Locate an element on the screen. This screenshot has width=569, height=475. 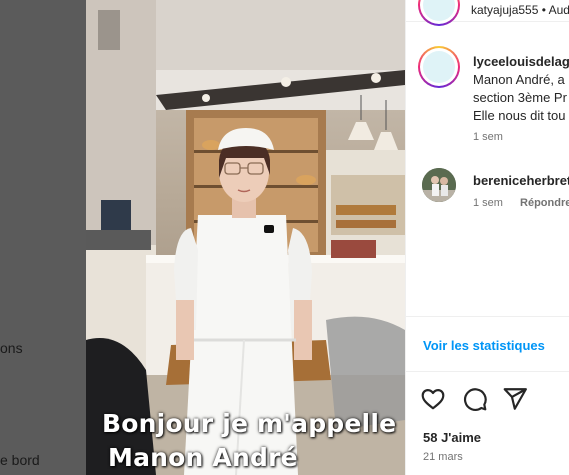
backdrop-text-fragment: e bord is located at coordinates (20, 460).